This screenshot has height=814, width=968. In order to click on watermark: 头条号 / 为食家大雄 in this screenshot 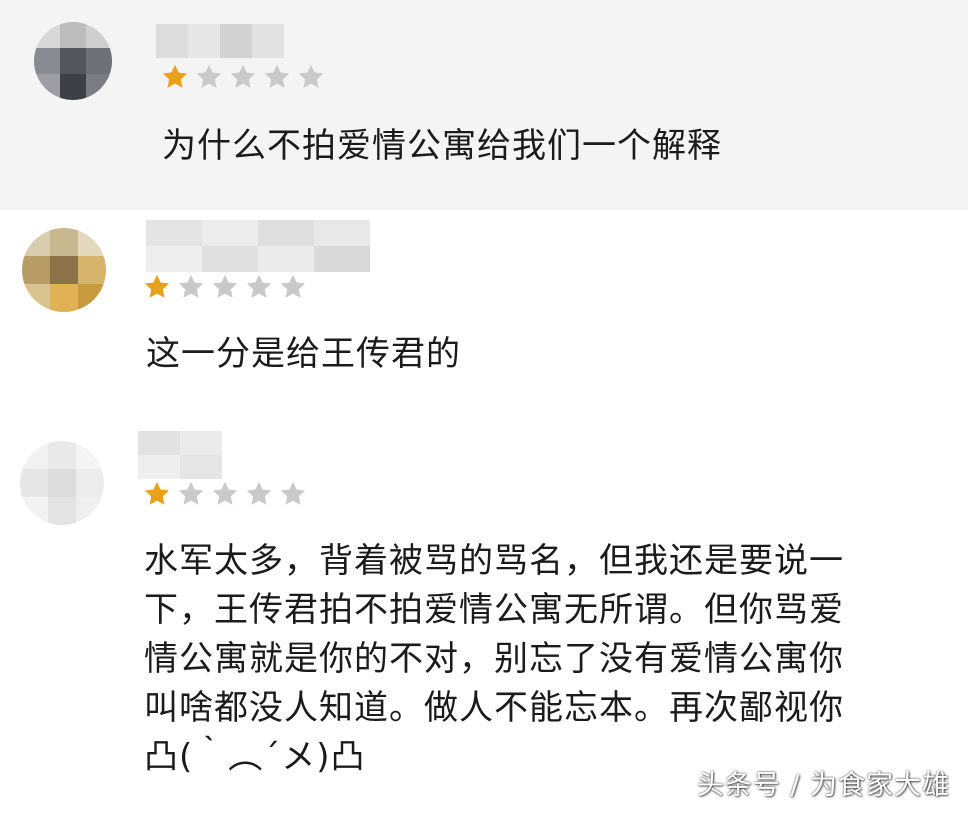, I will do `click(823, 785)`.